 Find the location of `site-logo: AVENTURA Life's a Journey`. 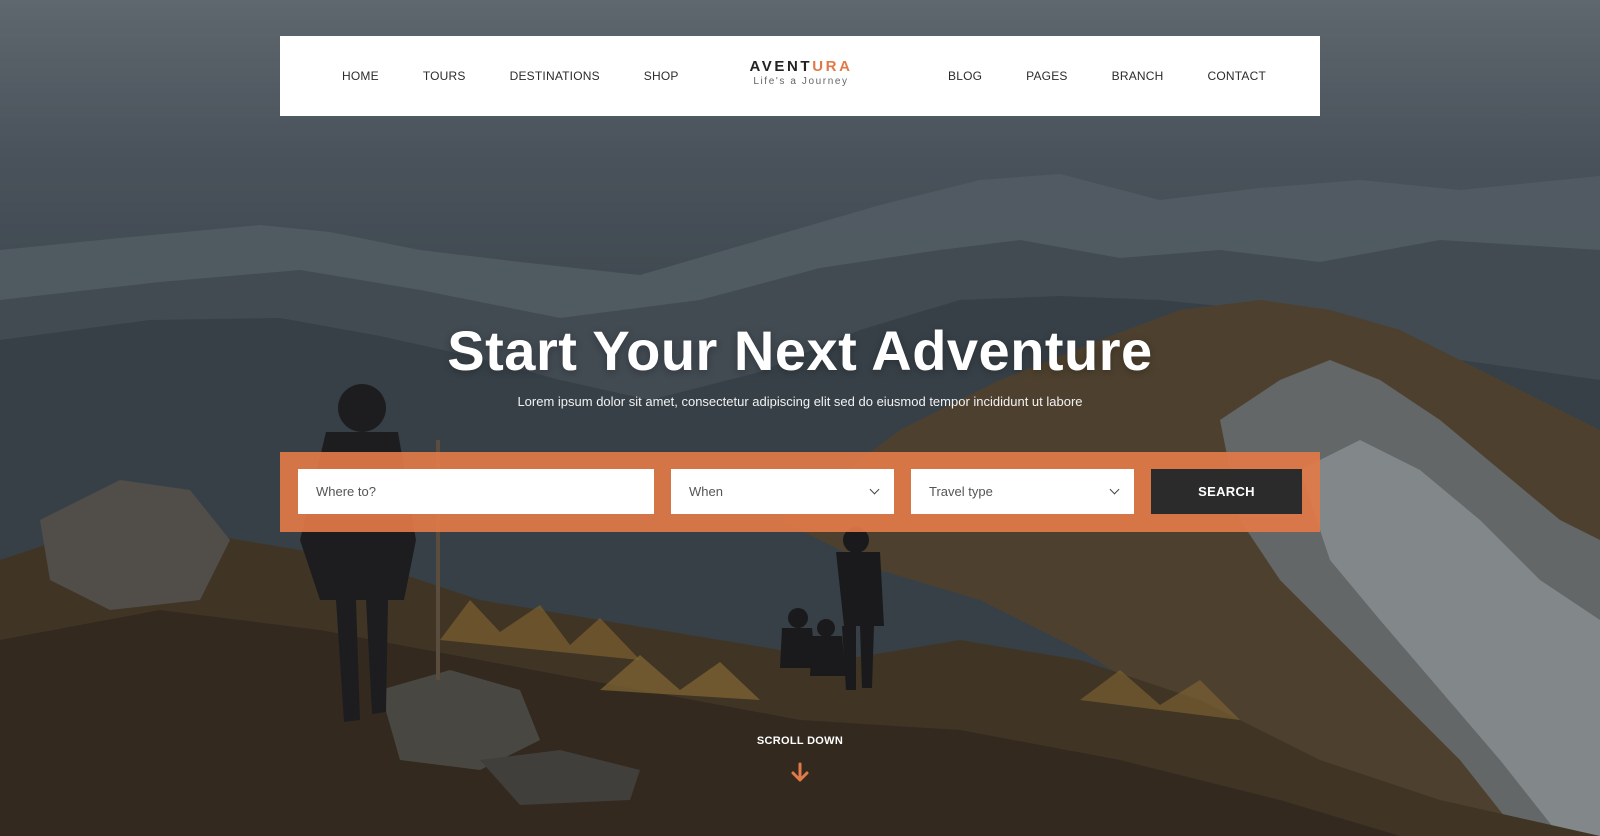

site-logo: AVENTURA Life's a Journey is located at coordinates (801, 72).